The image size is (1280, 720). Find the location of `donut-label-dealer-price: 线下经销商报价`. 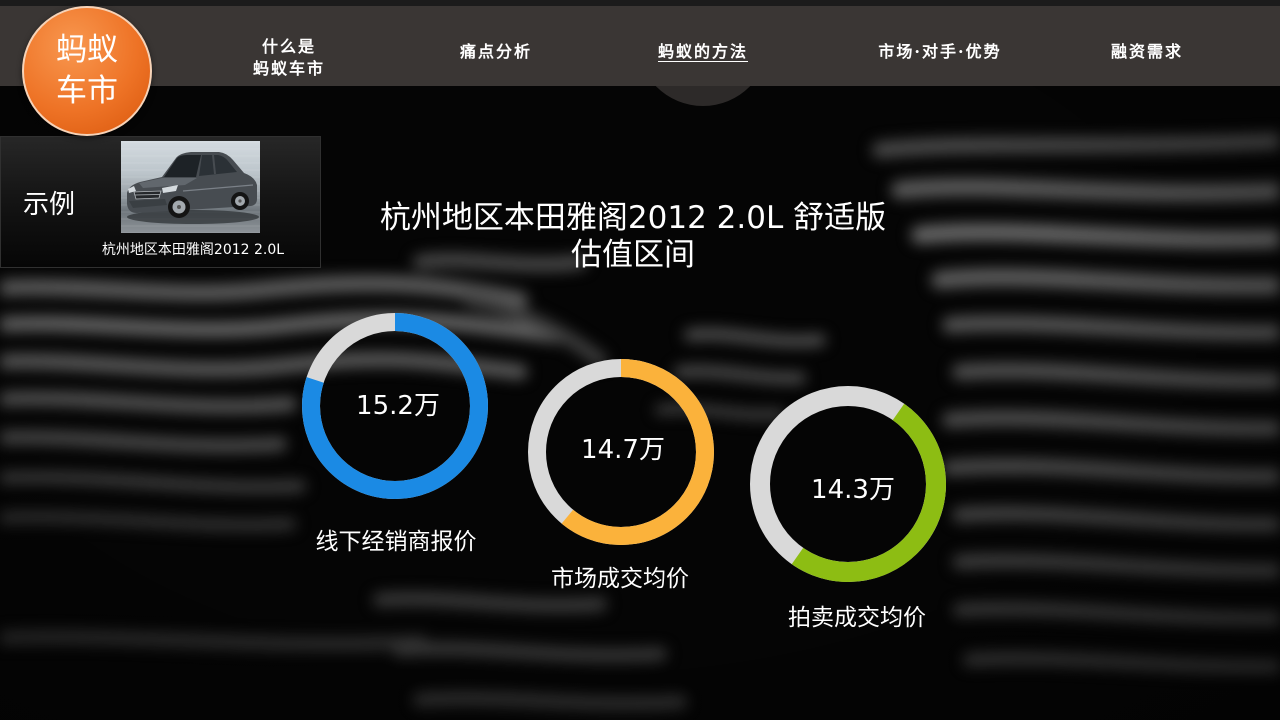

donut-label-dealer-price: 线下经销商报价 is located at coordinates (396, 542).